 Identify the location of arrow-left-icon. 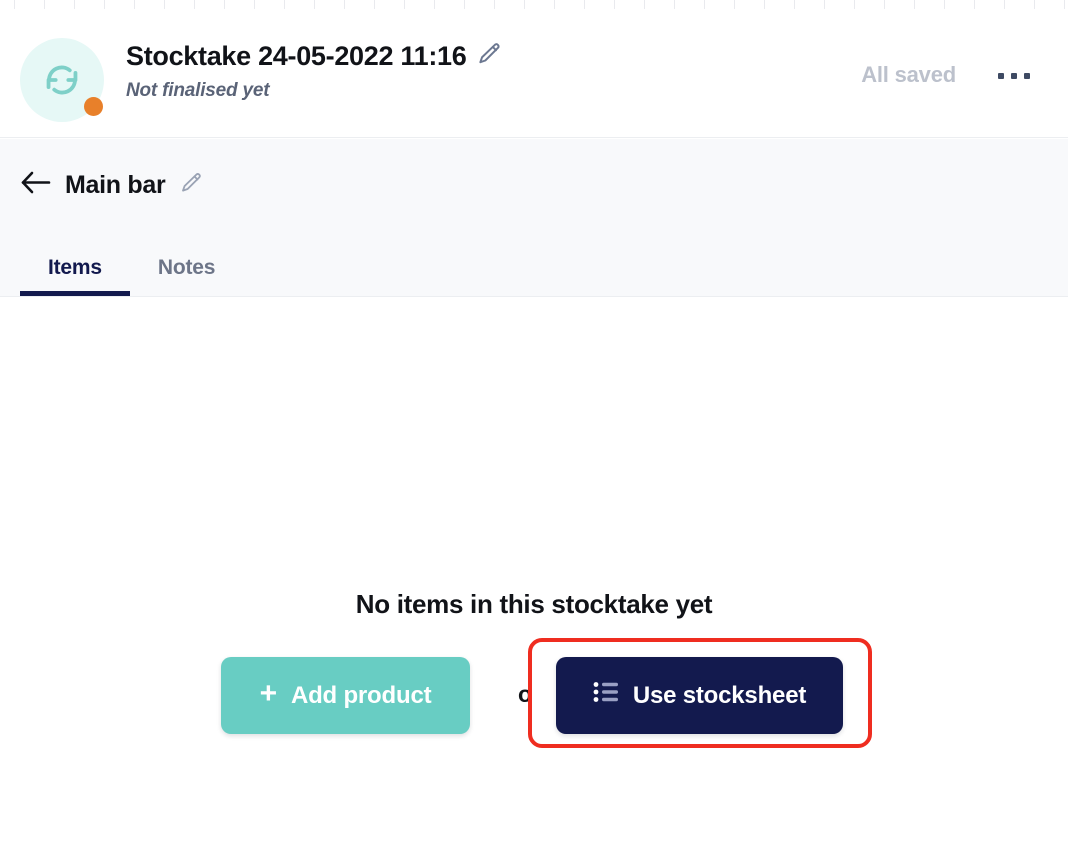
(35, 185).